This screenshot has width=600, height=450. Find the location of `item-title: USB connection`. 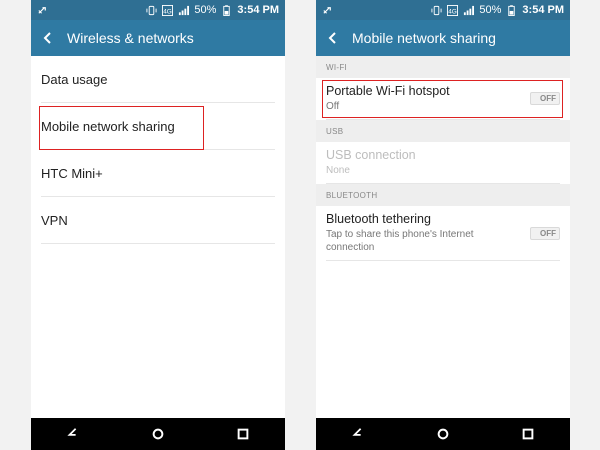

item-title: USB connection is located at coordinates (371, 155).